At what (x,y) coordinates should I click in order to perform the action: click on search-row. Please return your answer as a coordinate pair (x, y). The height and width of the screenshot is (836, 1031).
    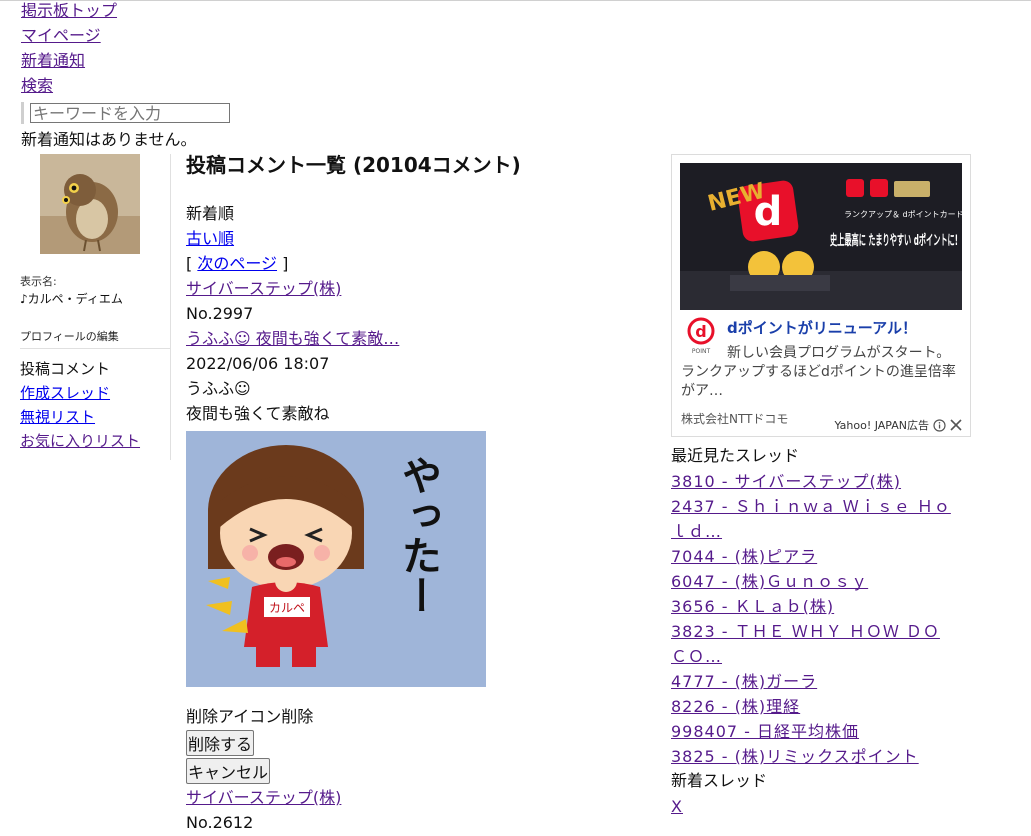
    Looking at the image, I should click on (125, 113).